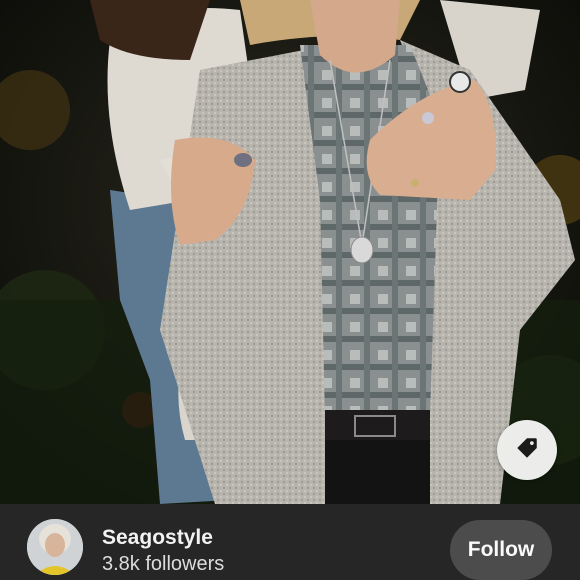 Image resolution: width=580 pixels, height=580 pixels. Describe the element at coordinates (55, 547) in the screenshot. I see `avatar` at that location.